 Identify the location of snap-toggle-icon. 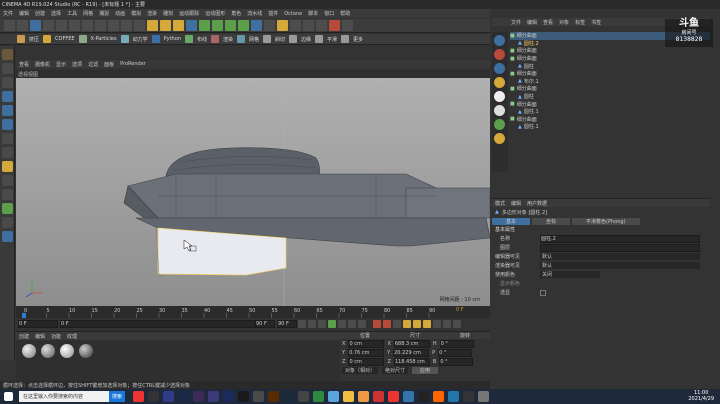
(7, 166).